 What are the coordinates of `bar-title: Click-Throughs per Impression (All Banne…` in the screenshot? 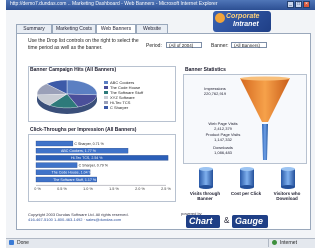 It's located at (83, 130).